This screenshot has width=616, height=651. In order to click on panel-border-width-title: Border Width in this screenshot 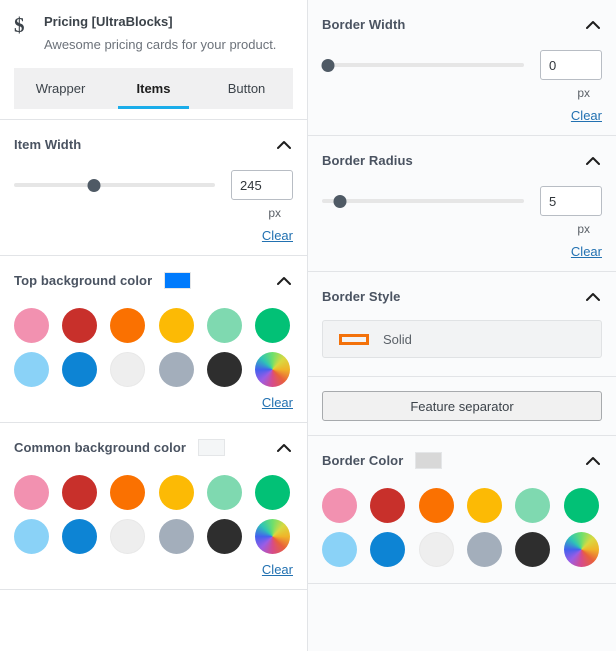, I will do `click(364, 24)`.